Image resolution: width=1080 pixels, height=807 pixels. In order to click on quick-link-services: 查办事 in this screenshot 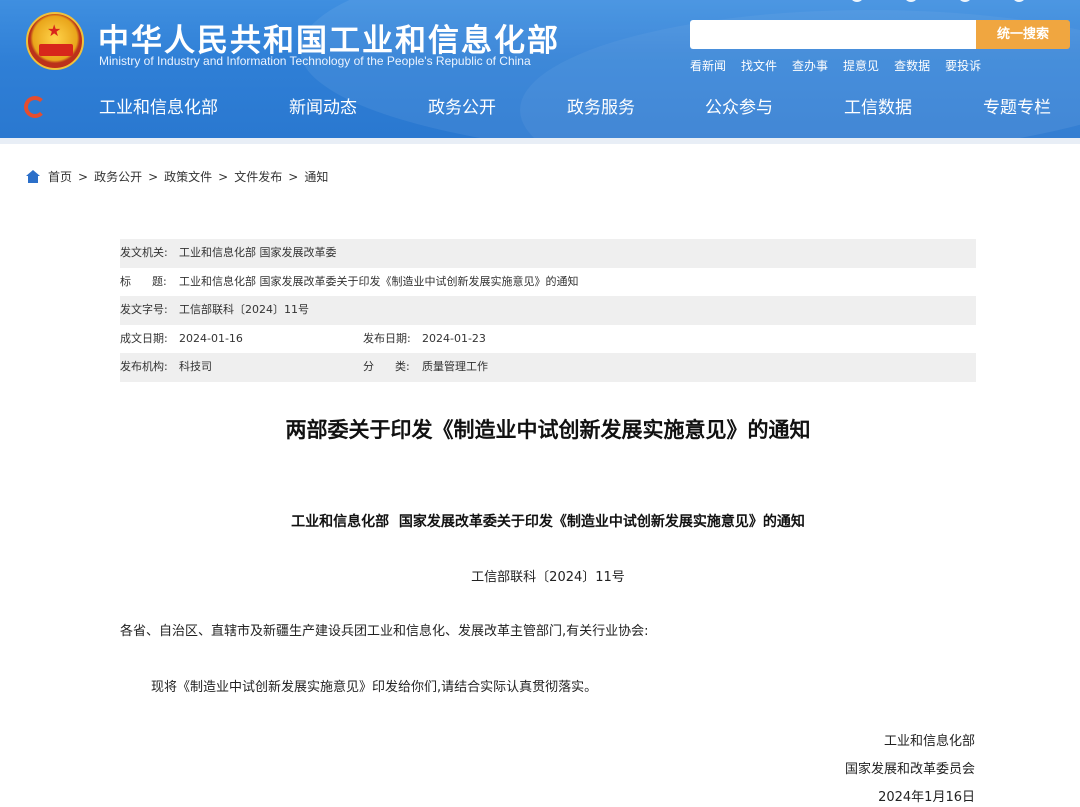, I will do `click(810, 65)`.